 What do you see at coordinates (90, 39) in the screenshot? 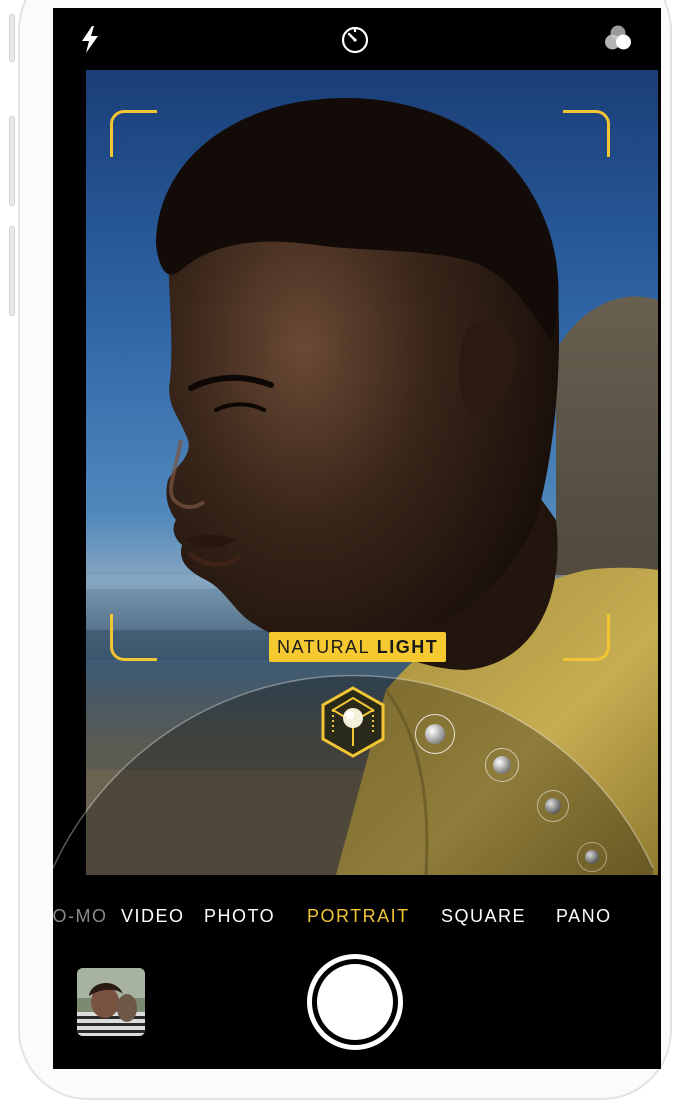
I see `flash-icon` at bounding box center [90, 39].